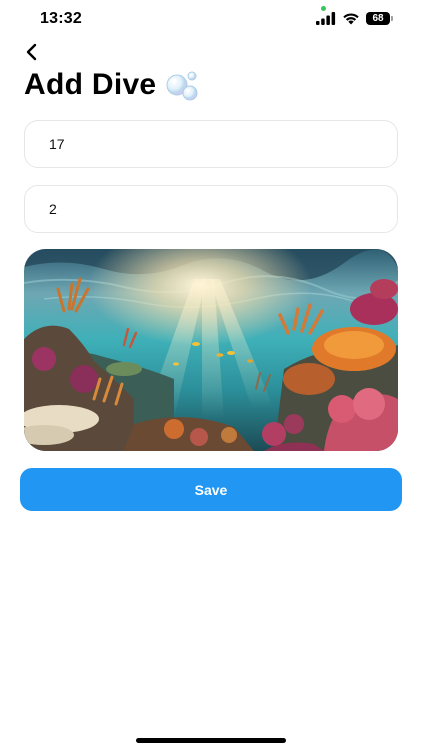 The height and width of the screenshot is (750, 422). I want to click on home-indicator, so click(211, 740).